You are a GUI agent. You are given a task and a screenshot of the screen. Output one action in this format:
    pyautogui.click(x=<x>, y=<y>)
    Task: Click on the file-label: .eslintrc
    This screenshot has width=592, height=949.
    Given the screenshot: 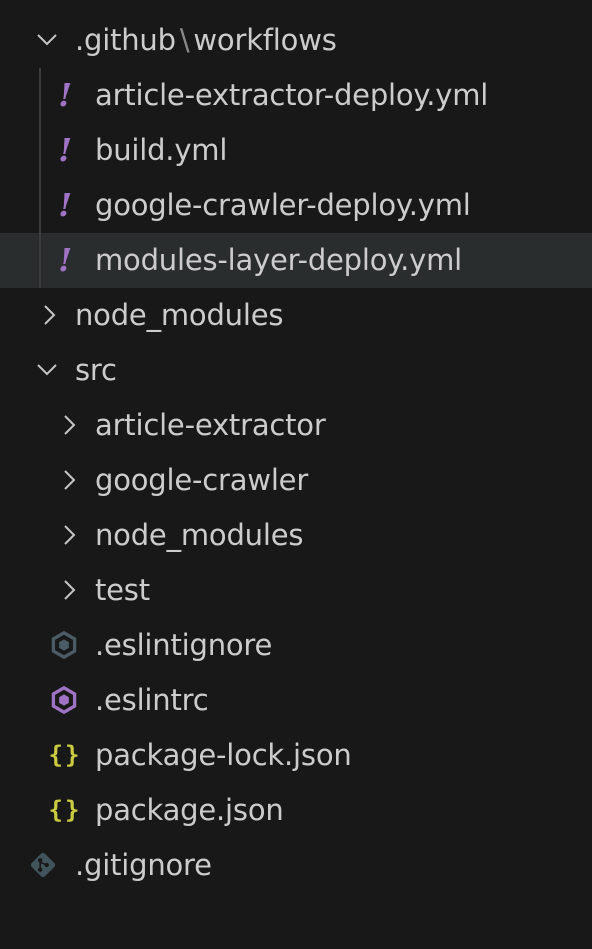 What is the action you would take?
    pyautogui.click(x=152, y=700)
    